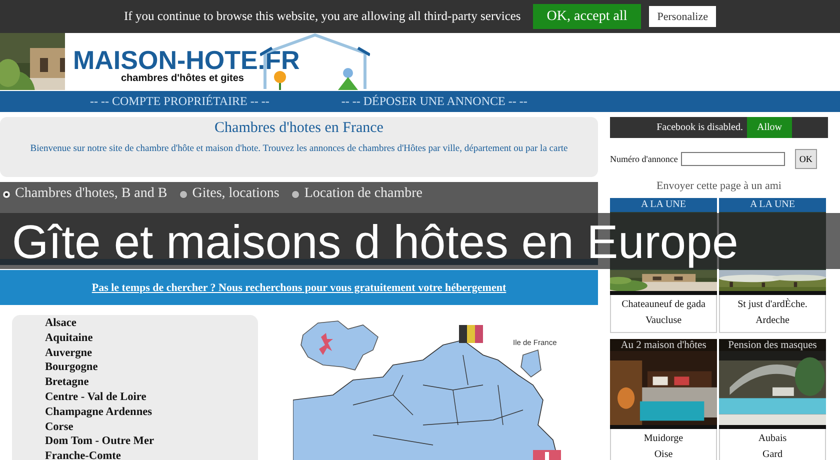  What do you see at coordinates (151, 338) in the screenshot?
I see `region-link: Aquitaine` at bounding box center [151, 338].